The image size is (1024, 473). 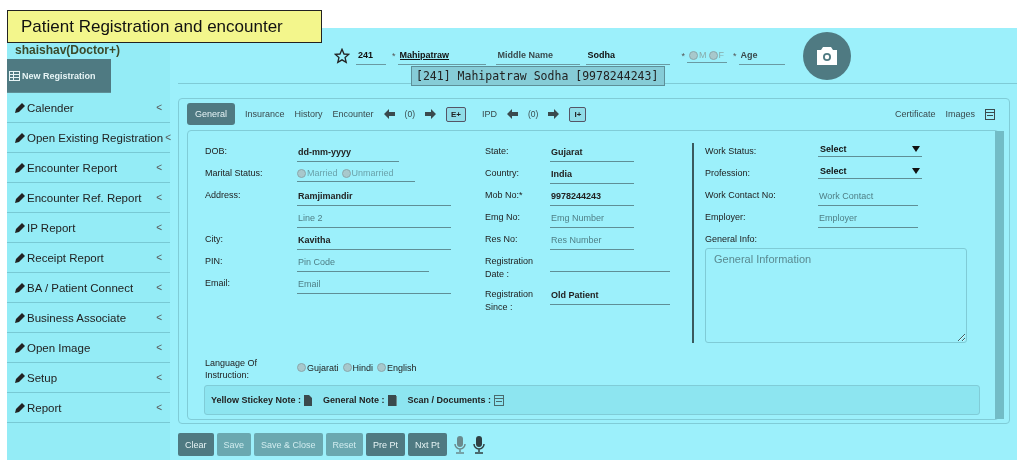 I want to click on input-field: Ramjimandir, so click(x=374, y=196).